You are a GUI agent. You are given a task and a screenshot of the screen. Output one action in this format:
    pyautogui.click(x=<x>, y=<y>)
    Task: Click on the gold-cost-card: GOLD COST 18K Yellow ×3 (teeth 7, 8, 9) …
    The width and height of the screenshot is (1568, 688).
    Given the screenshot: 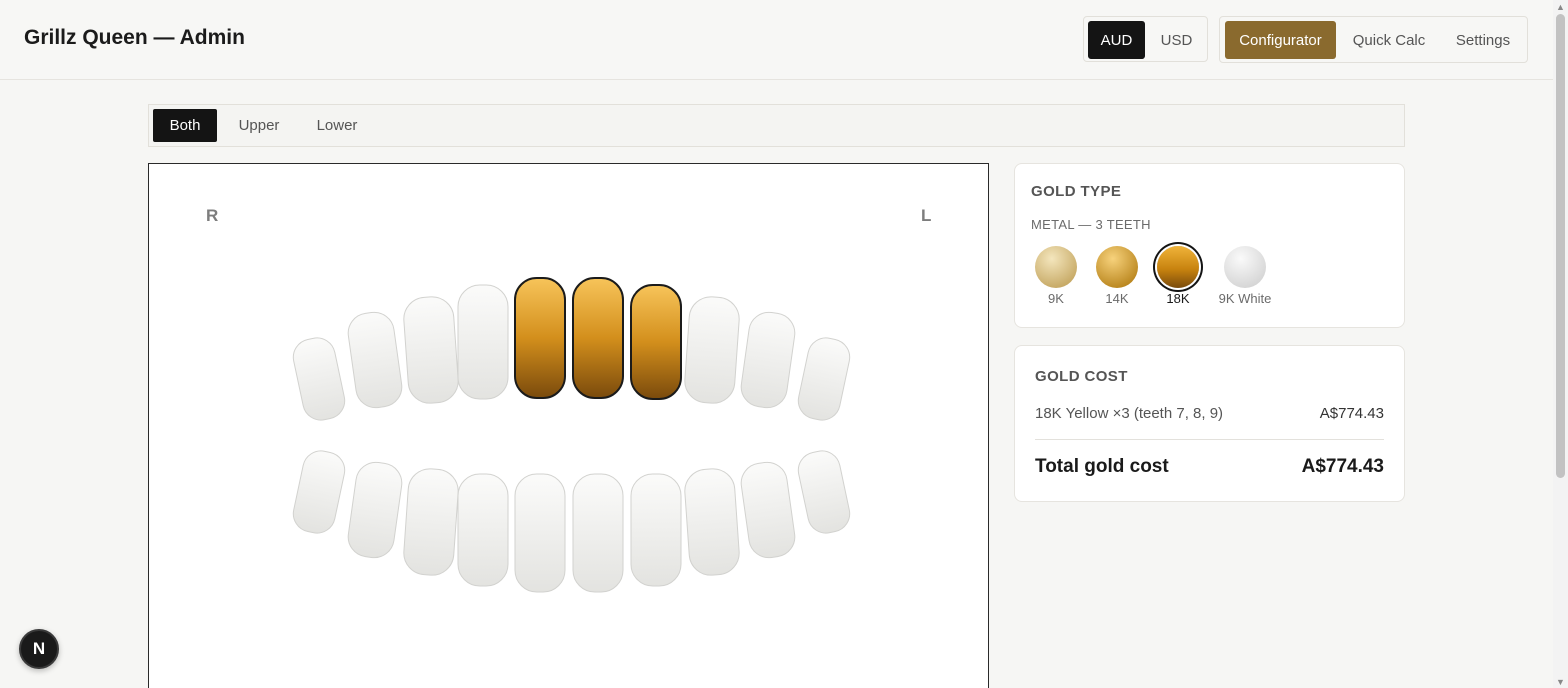 What is the action you would take?
    pyautogui.click(x=1209, y=423)
    